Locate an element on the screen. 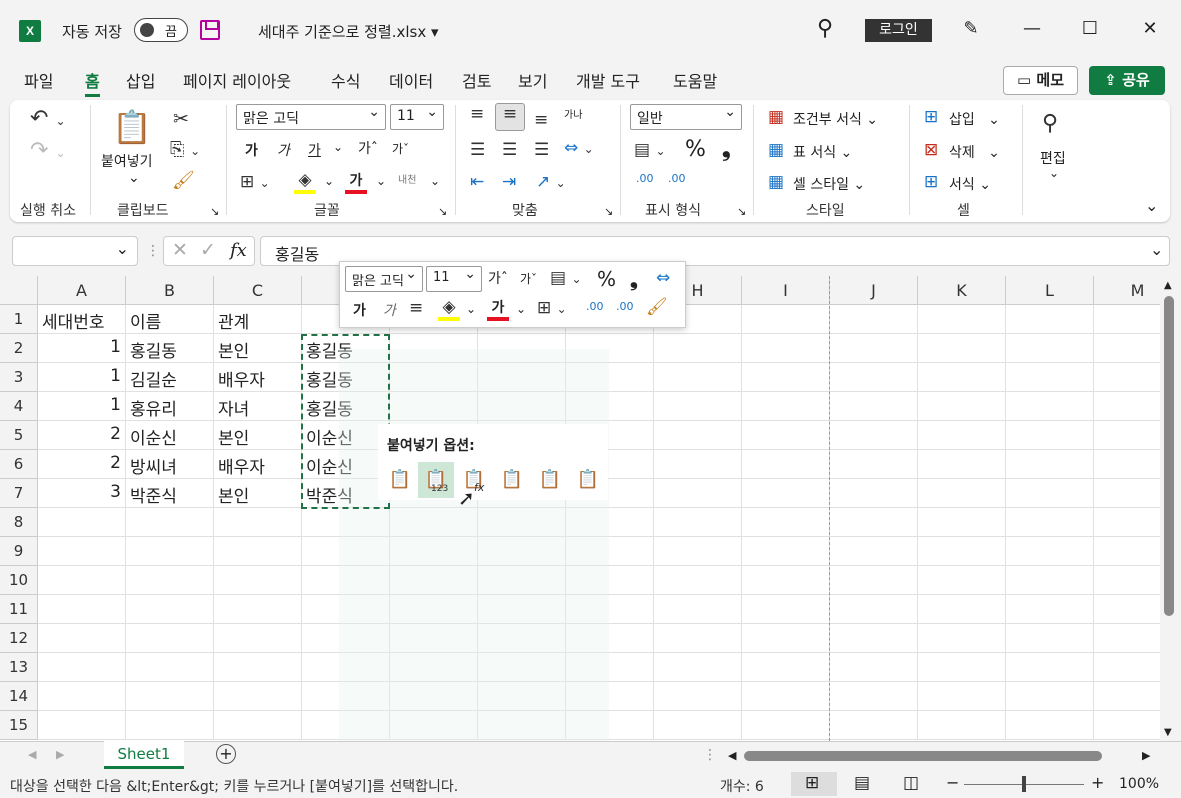  column-header: J is located at coordinates (874, 290).